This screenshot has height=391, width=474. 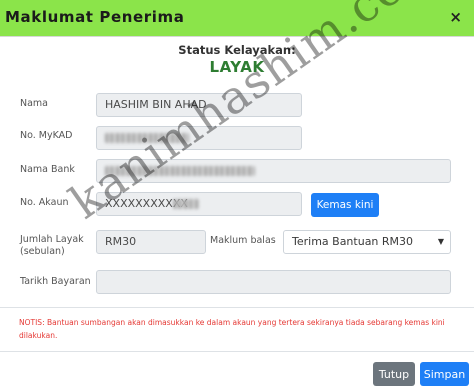 I want to click on nama-field: HASHIM BIN AHAD, so click(x=199, y=105).